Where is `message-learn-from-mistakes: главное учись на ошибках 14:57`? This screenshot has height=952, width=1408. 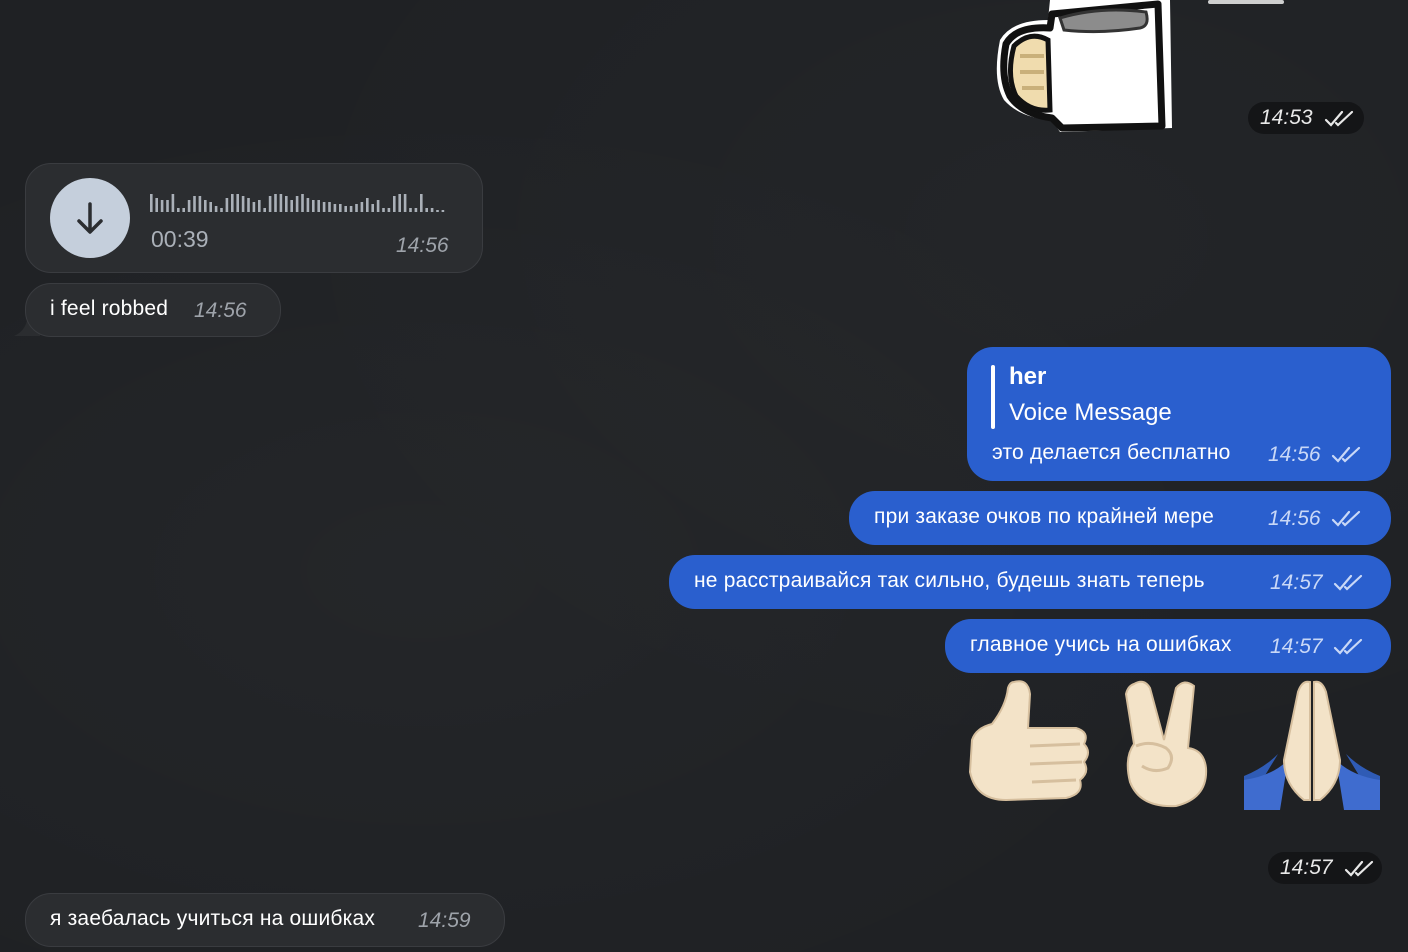 message-learn-from-mistakes: главное учись на ошибках 14:57 is located at coordinates (1168, 646).